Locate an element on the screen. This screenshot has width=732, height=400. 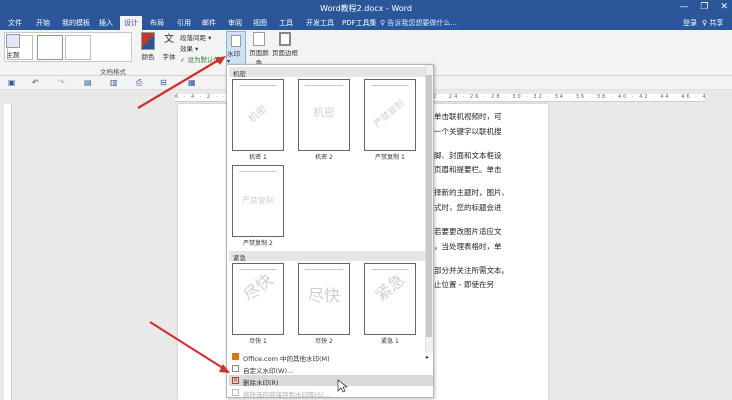
mouse-cursor-icon is located at coordinates (342, 386).